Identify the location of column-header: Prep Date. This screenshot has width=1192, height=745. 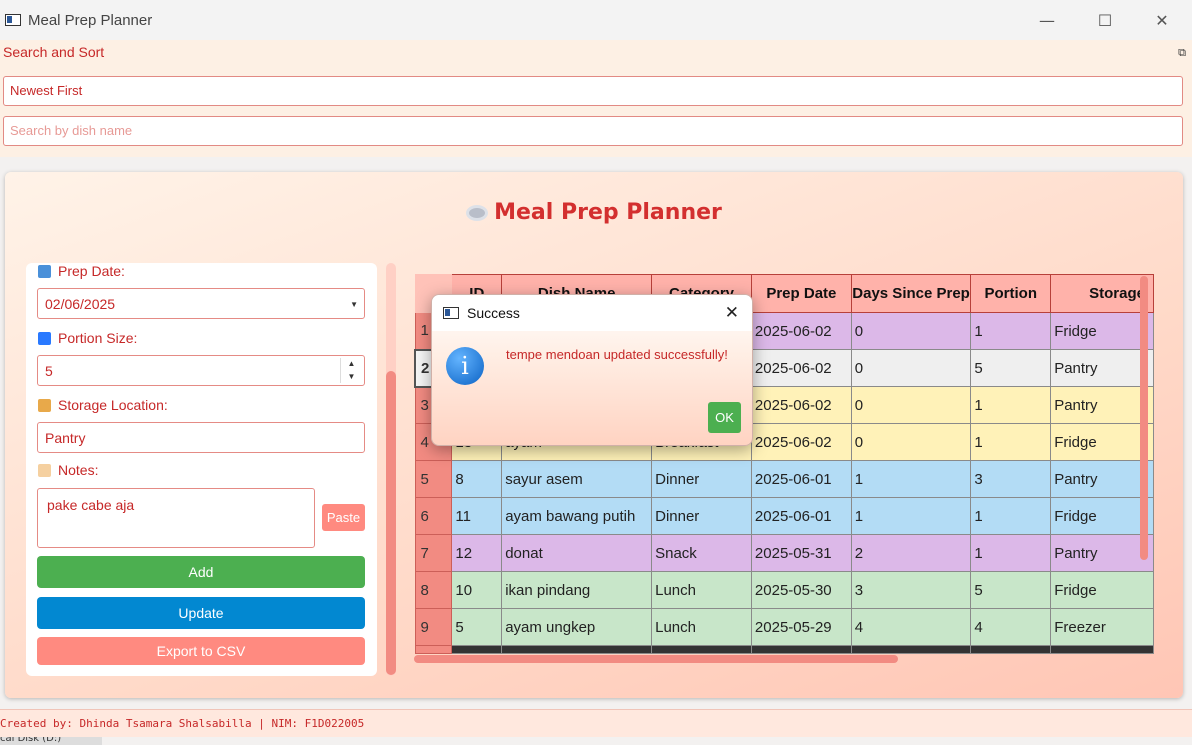
(801, 293).